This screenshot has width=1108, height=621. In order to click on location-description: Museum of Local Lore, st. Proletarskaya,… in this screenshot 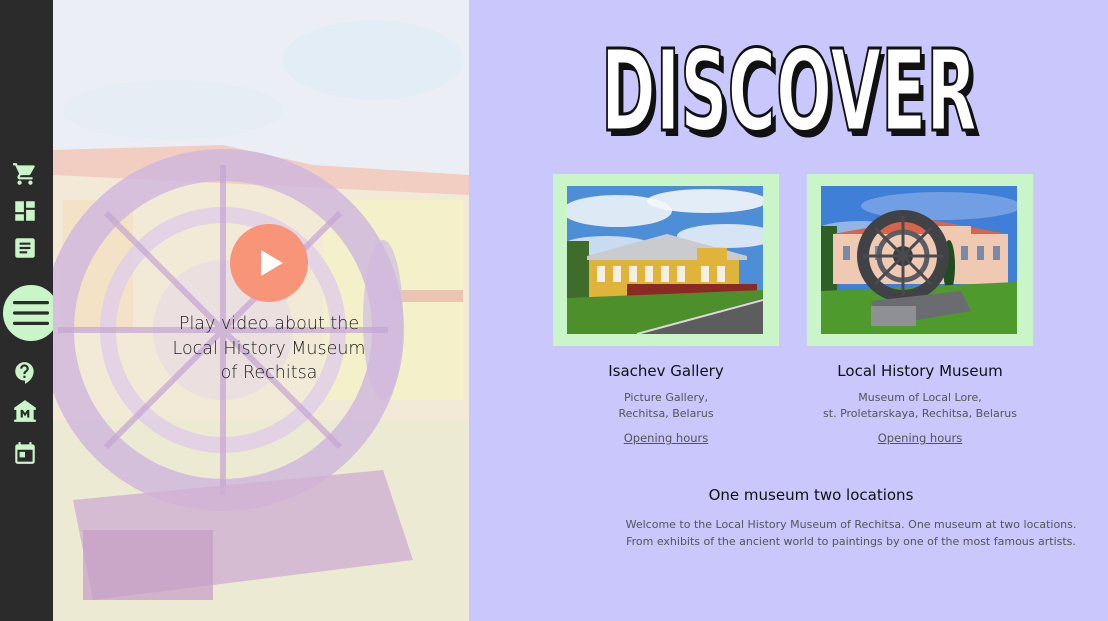, I will do `click(920, 406)`.